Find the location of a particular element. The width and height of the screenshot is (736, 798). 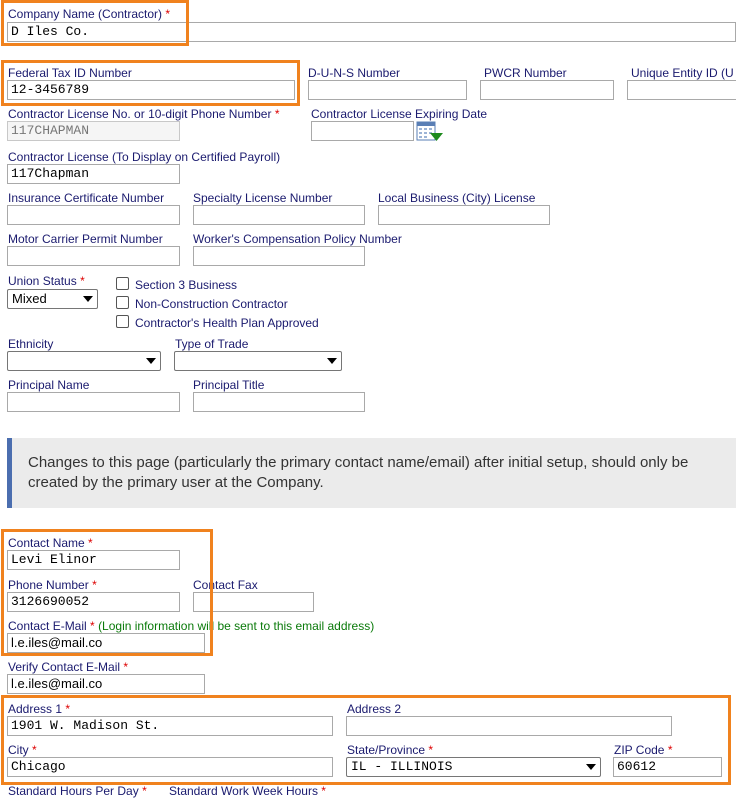

trade-type-label: Type of Trade is located at coordinates (212, 344).